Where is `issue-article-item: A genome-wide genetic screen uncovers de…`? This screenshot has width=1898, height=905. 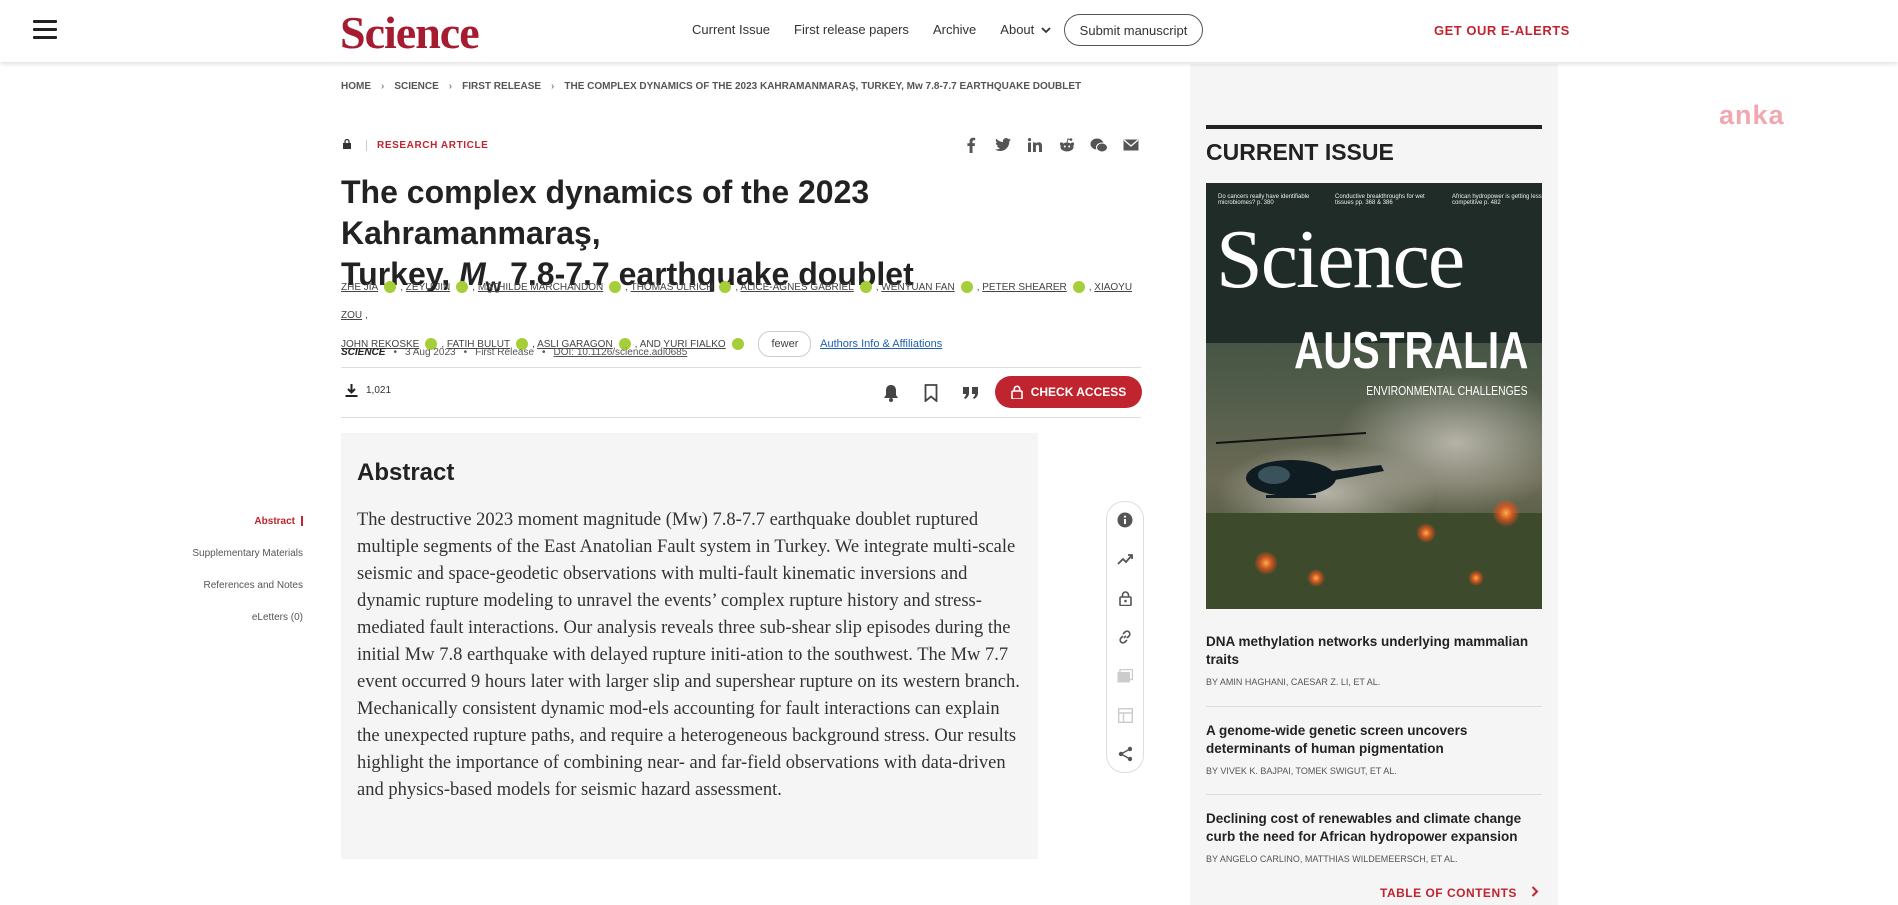
issue-article-item: A genome-wide genetic screen uncovers de… is located at coordinates (1374, 749).